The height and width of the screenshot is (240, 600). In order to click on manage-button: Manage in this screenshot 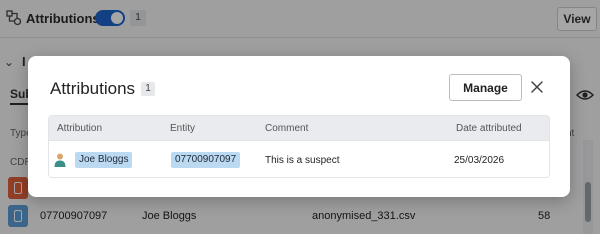, I will do `click(485, 87)`.